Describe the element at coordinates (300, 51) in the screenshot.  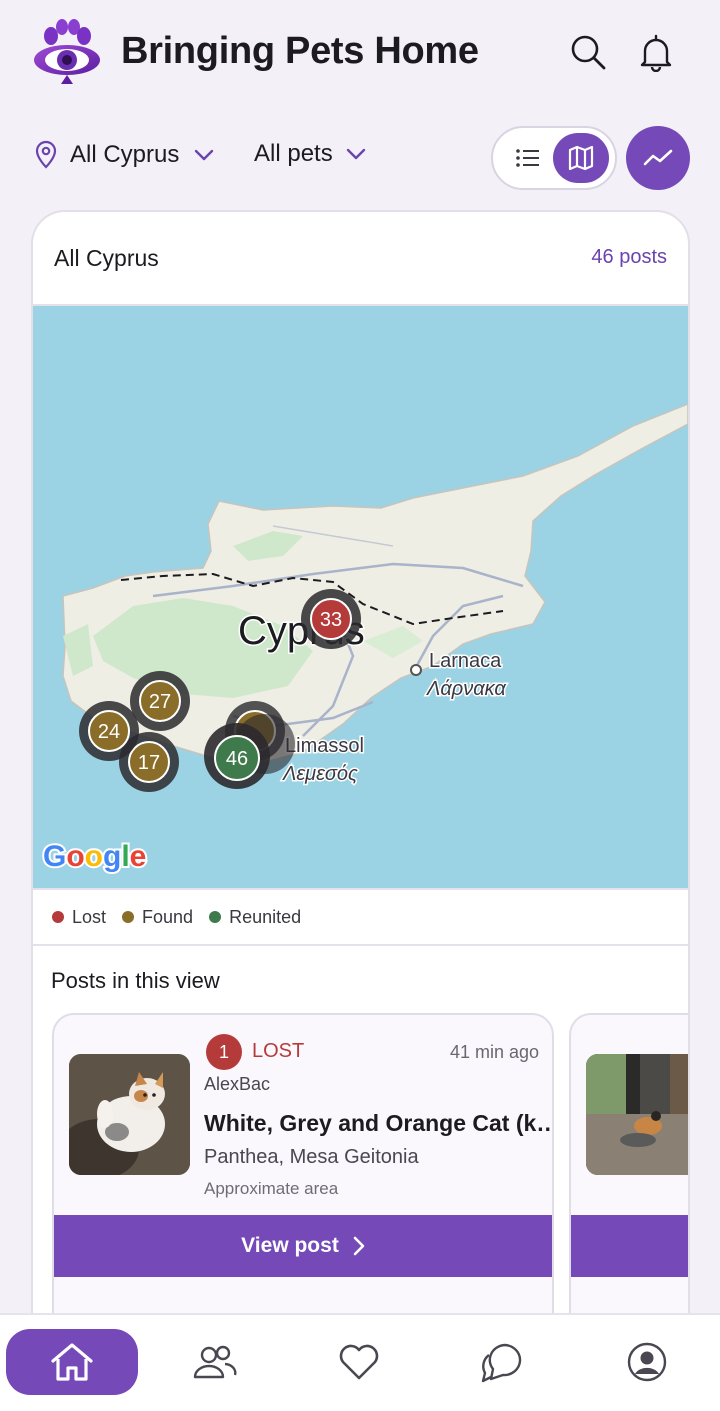
I see `app-title: Bringing Pets Home` at that location.